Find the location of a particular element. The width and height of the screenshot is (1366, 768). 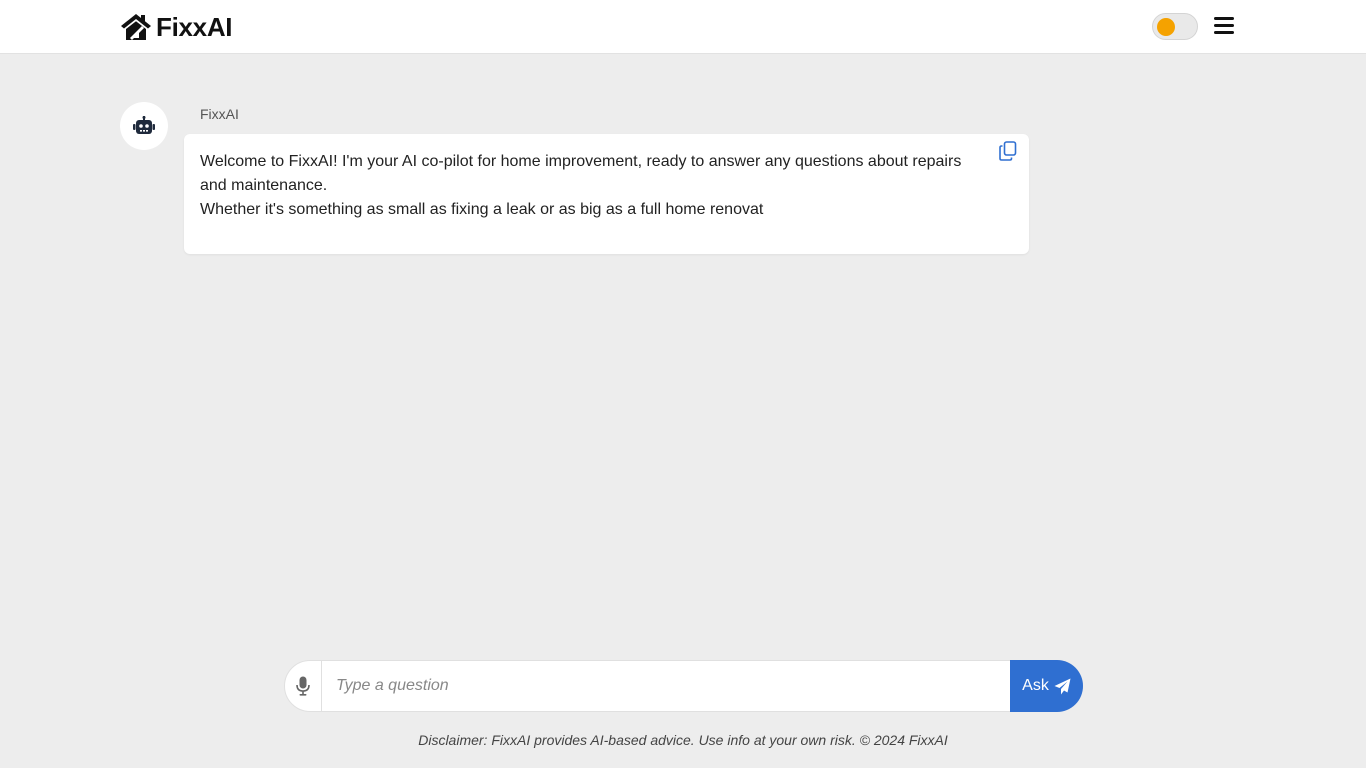

robot-icon is located at coordinates (144, 125).